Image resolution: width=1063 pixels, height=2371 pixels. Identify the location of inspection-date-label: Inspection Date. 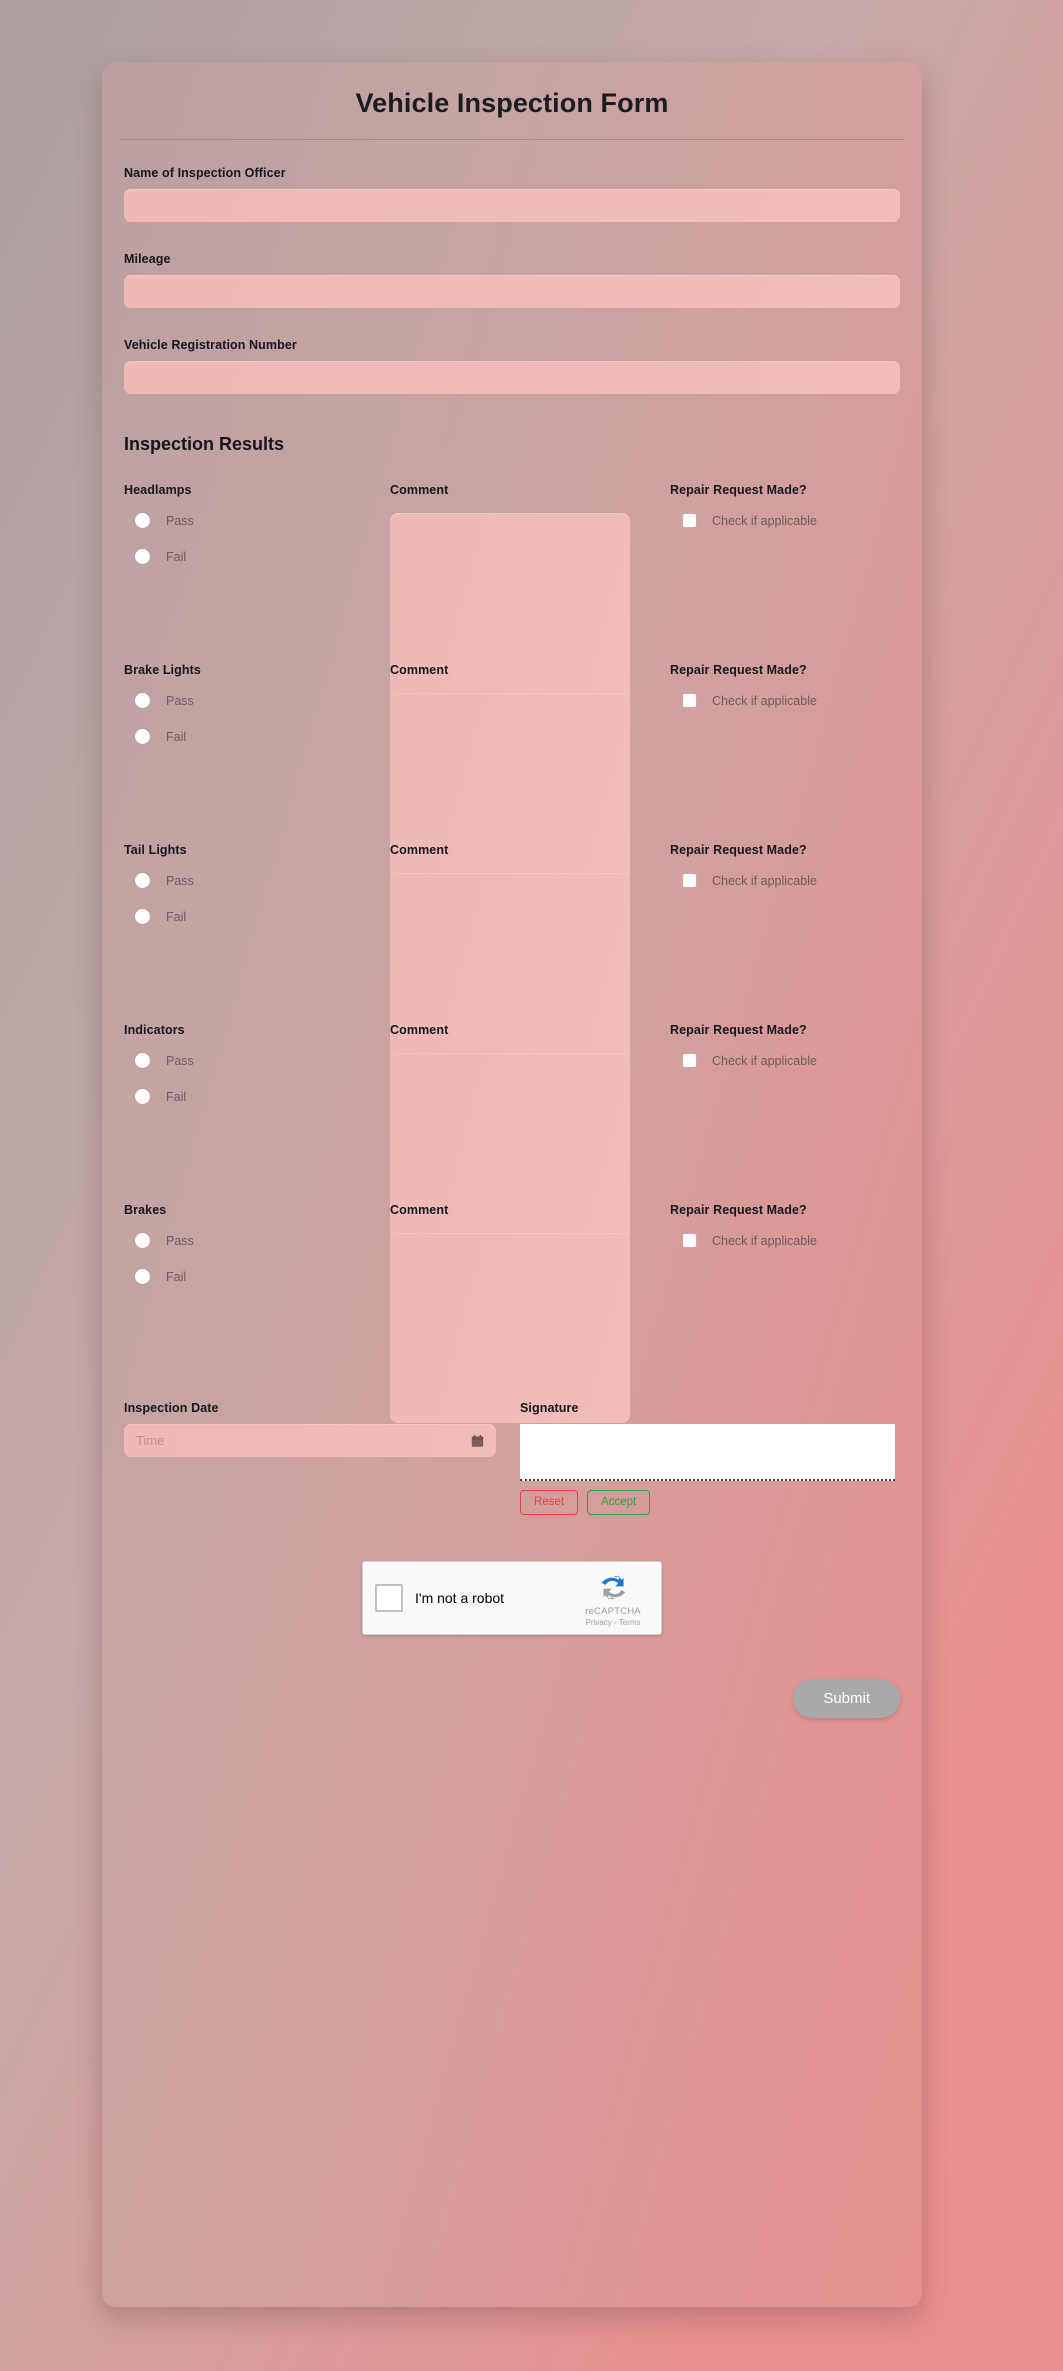
(171, 1408).